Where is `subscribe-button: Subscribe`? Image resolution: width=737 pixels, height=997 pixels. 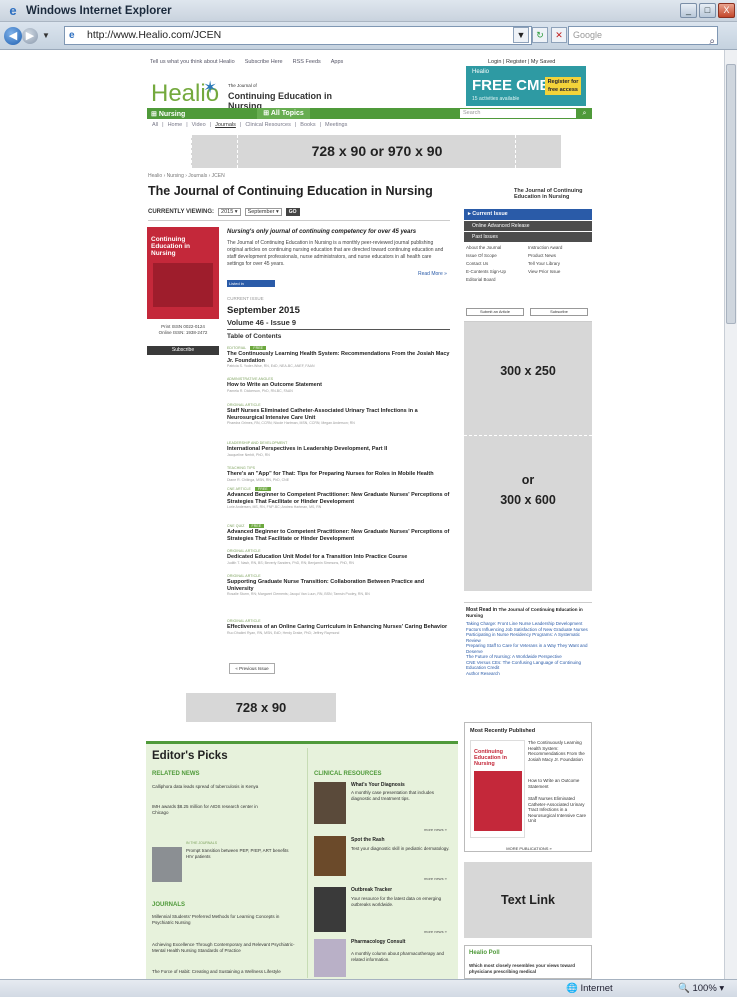 subscribe-button: Subscribe is located at coordinates (183, 350).